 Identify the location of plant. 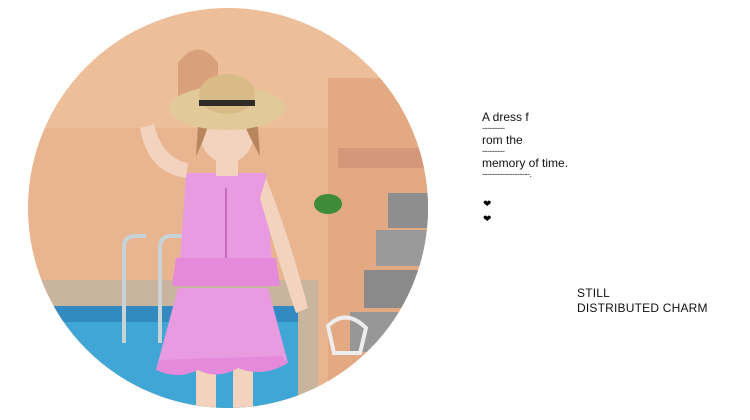
(328, 204).